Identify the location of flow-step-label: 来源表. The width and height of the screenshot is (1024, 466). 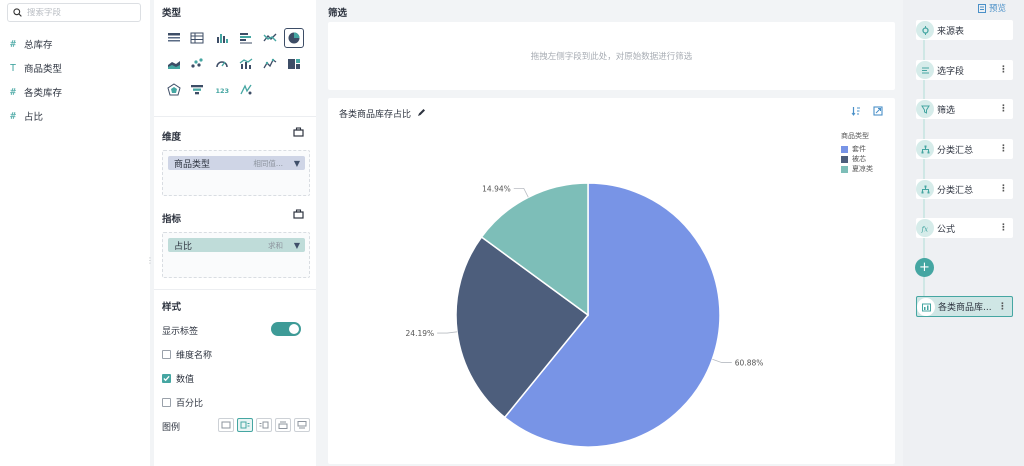
(951, 31).